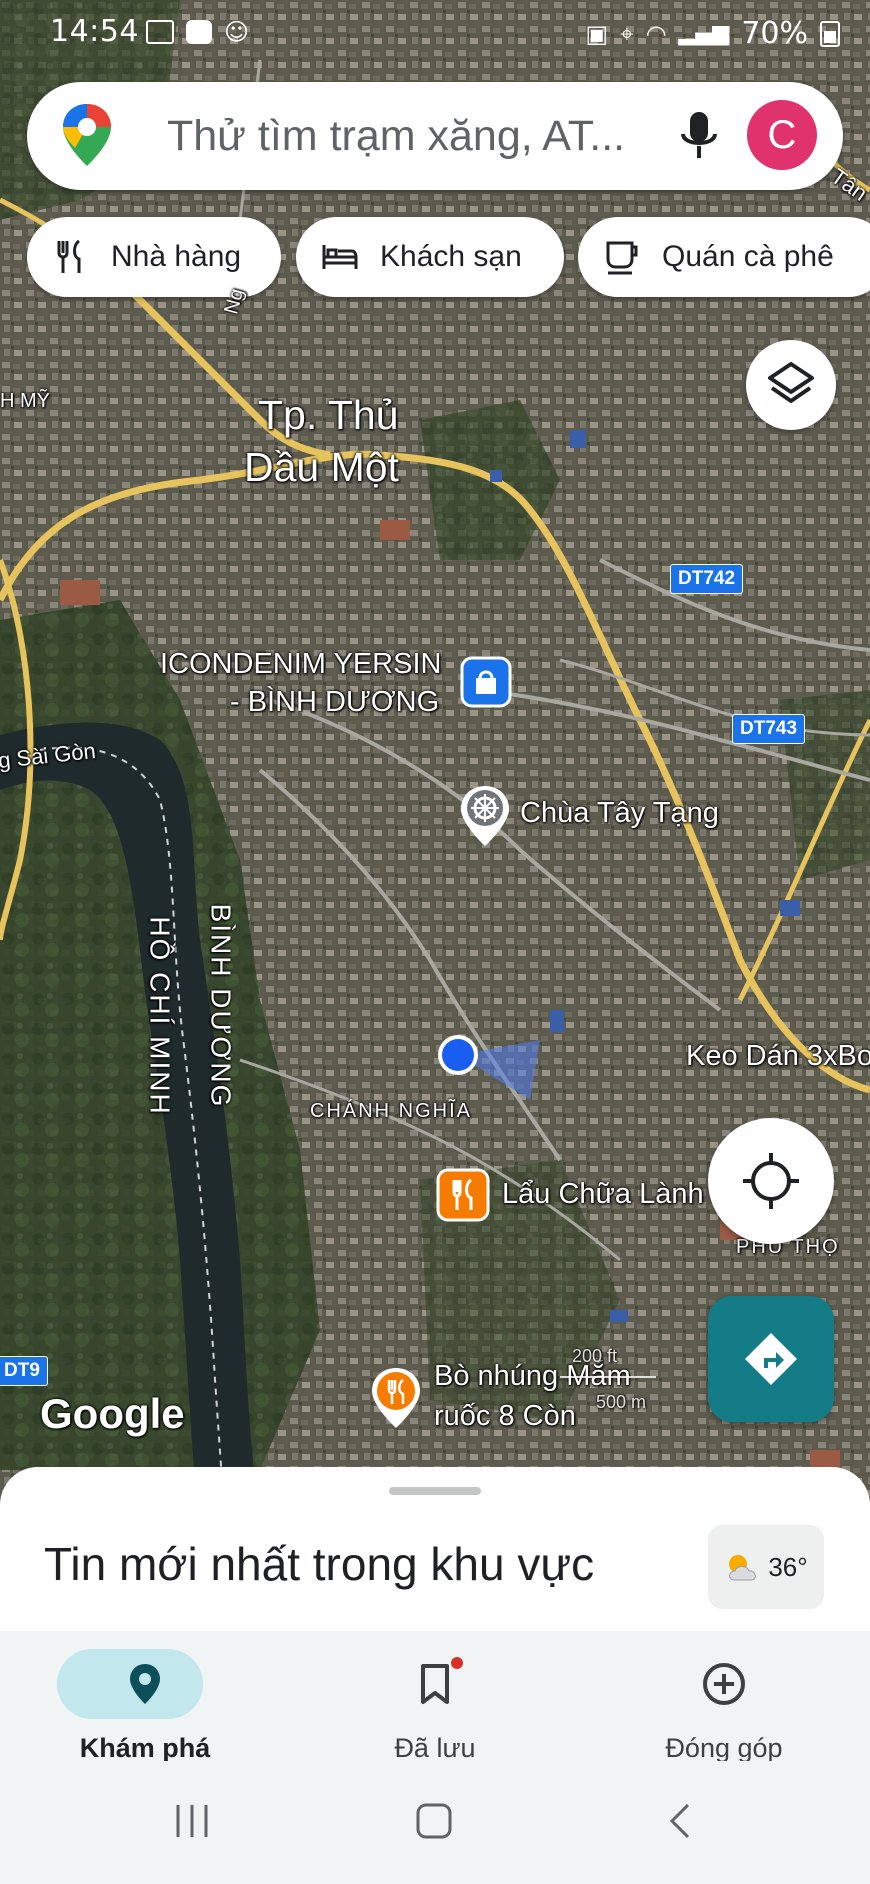 The image size is (870, 1884). I want to click on scale-ft-label: 200 ft, so click(595, 1356).